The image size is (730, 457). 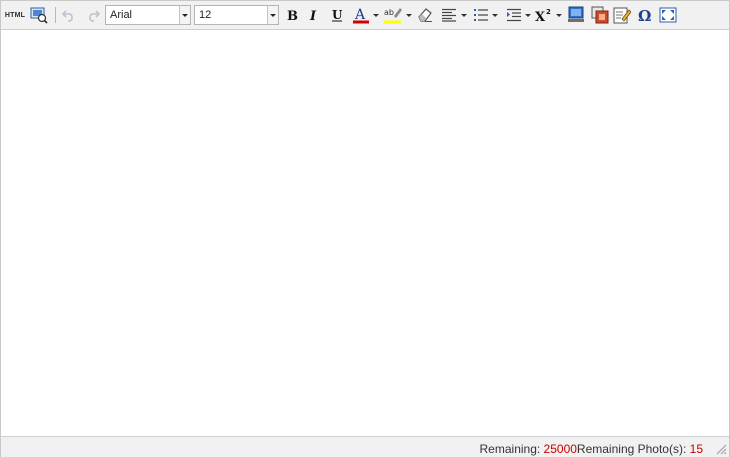 I want to click on redo-button, so click(x=93, y=15).